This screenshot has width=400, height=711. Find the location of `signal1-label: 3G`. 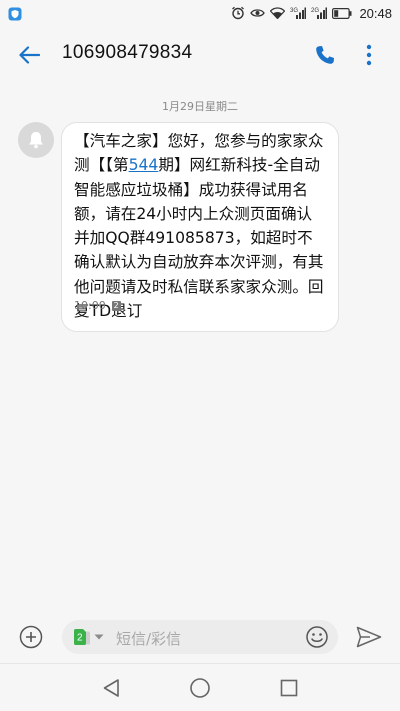

signal1-label: 3G is located at coordinates (294, 11).